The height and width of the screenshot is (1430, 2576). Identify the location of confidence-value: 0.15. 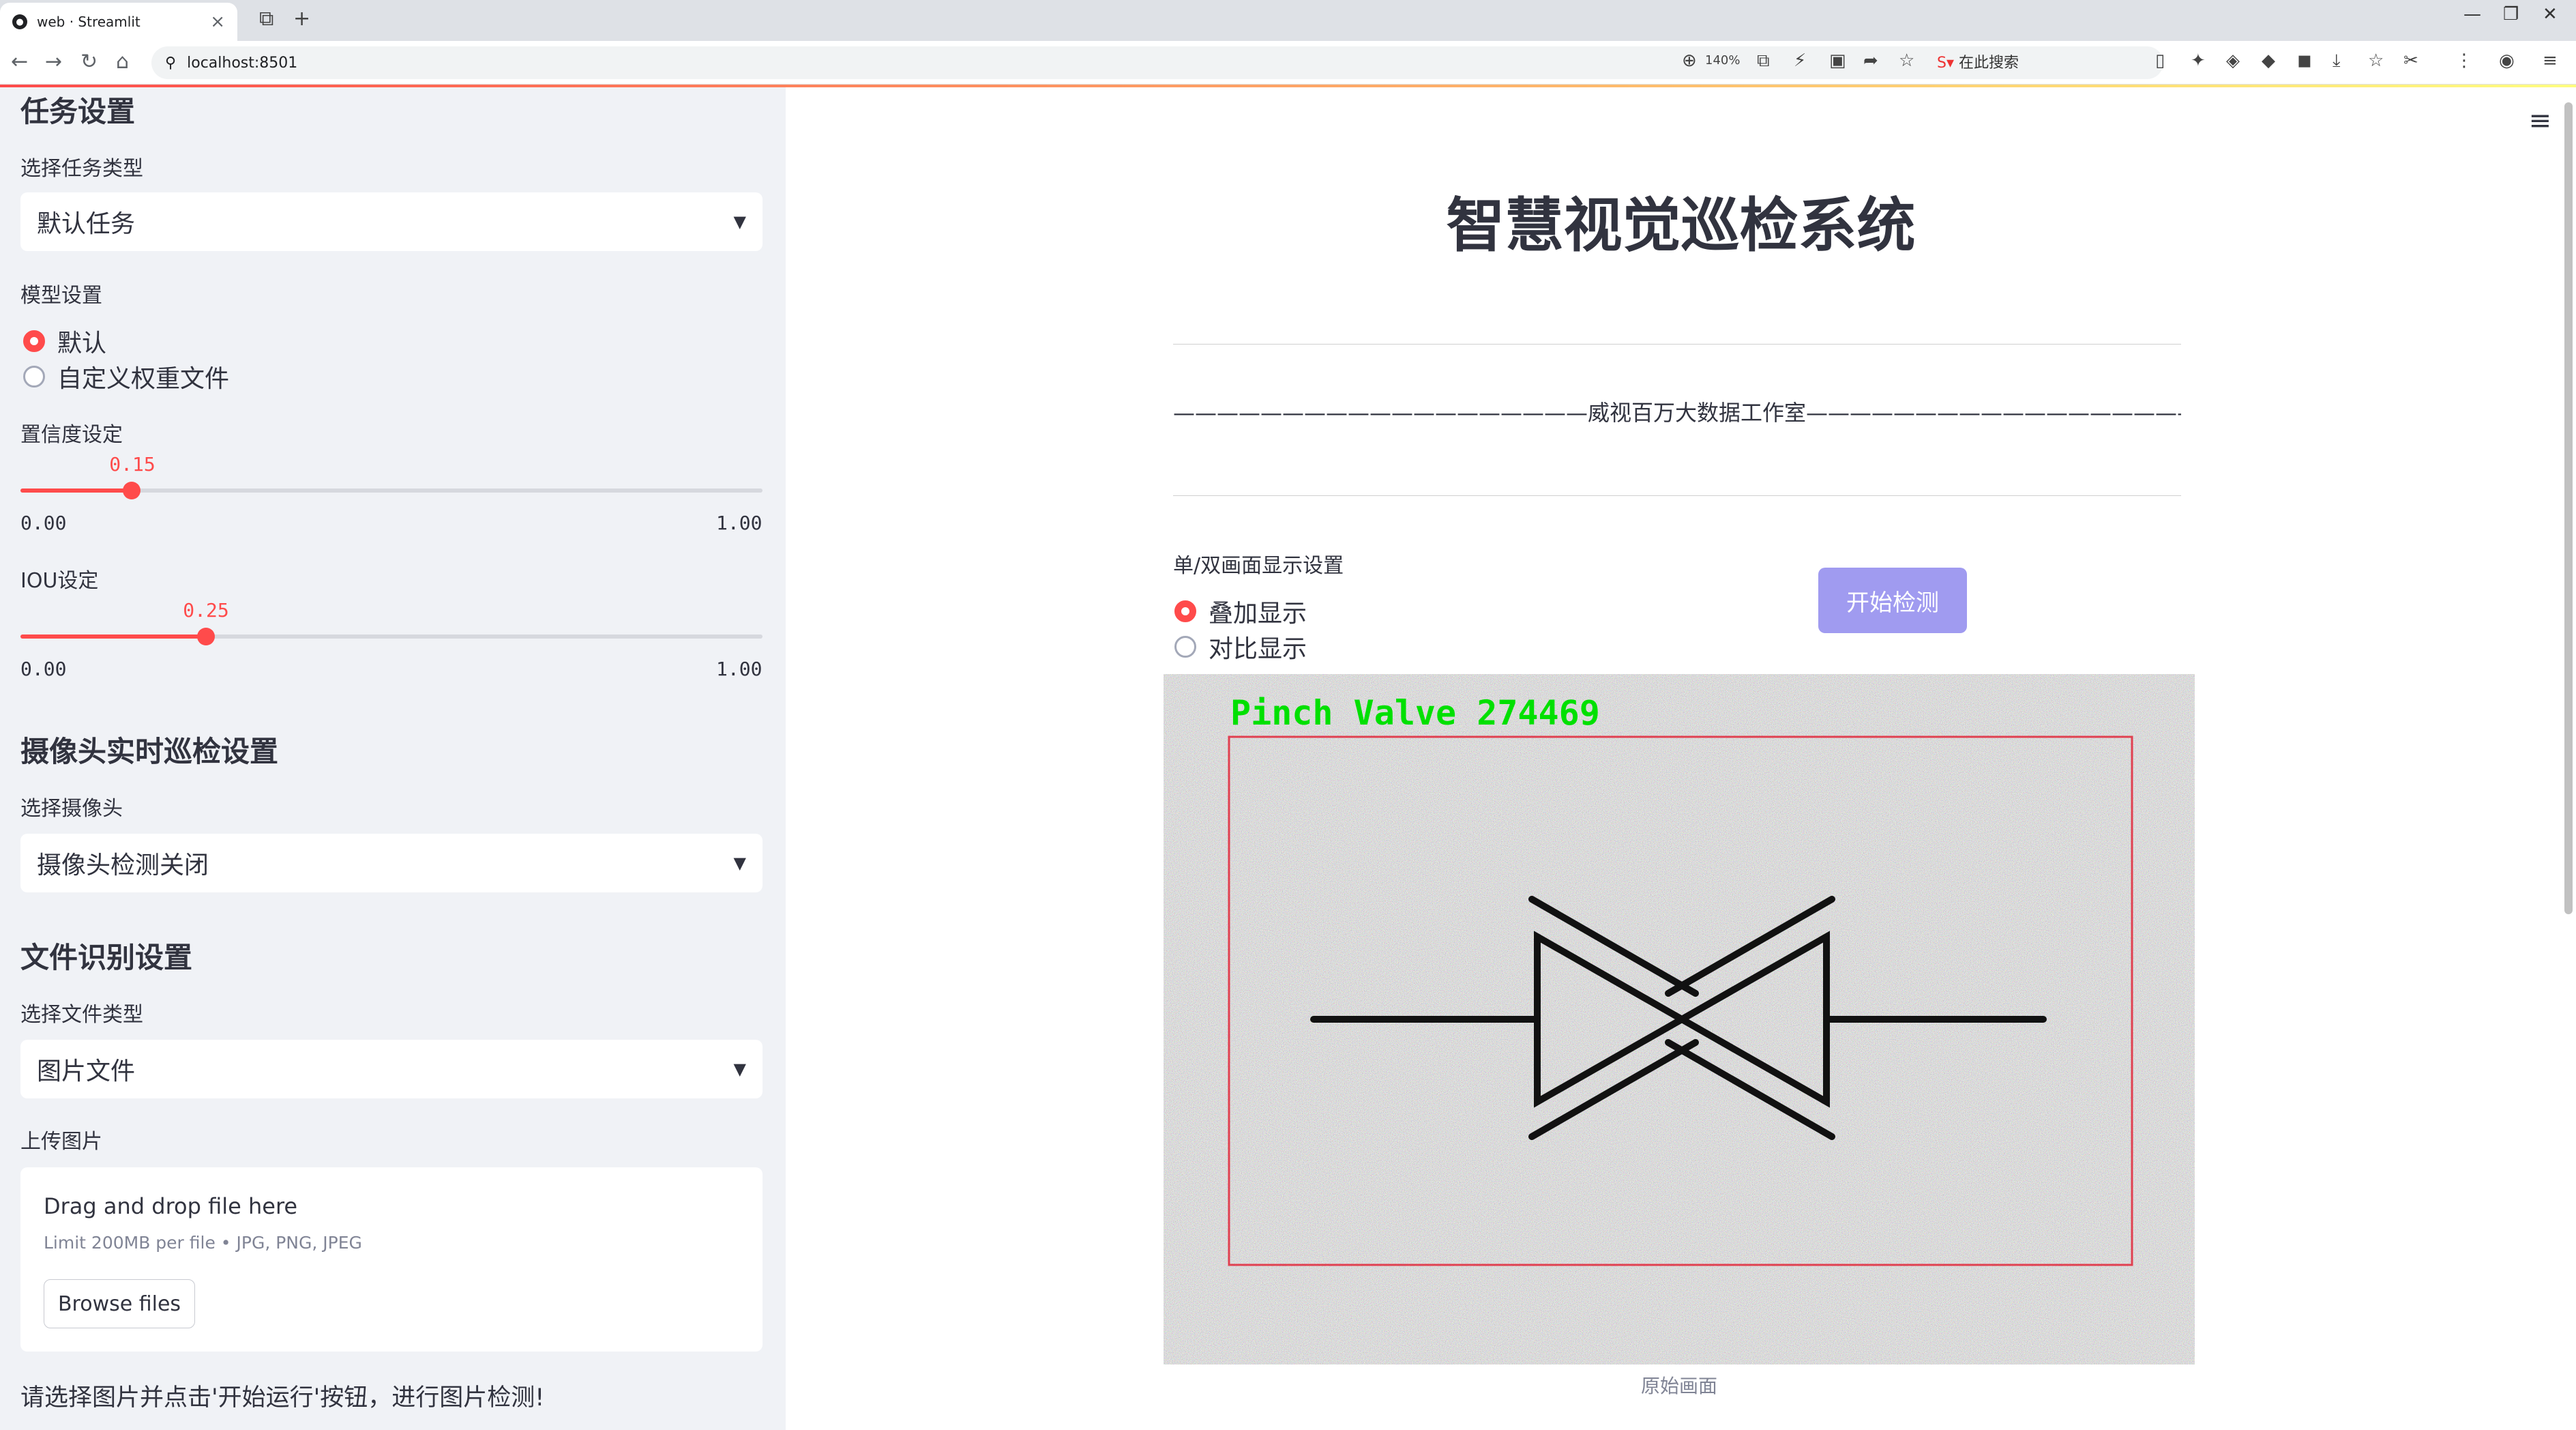
(132, 465).